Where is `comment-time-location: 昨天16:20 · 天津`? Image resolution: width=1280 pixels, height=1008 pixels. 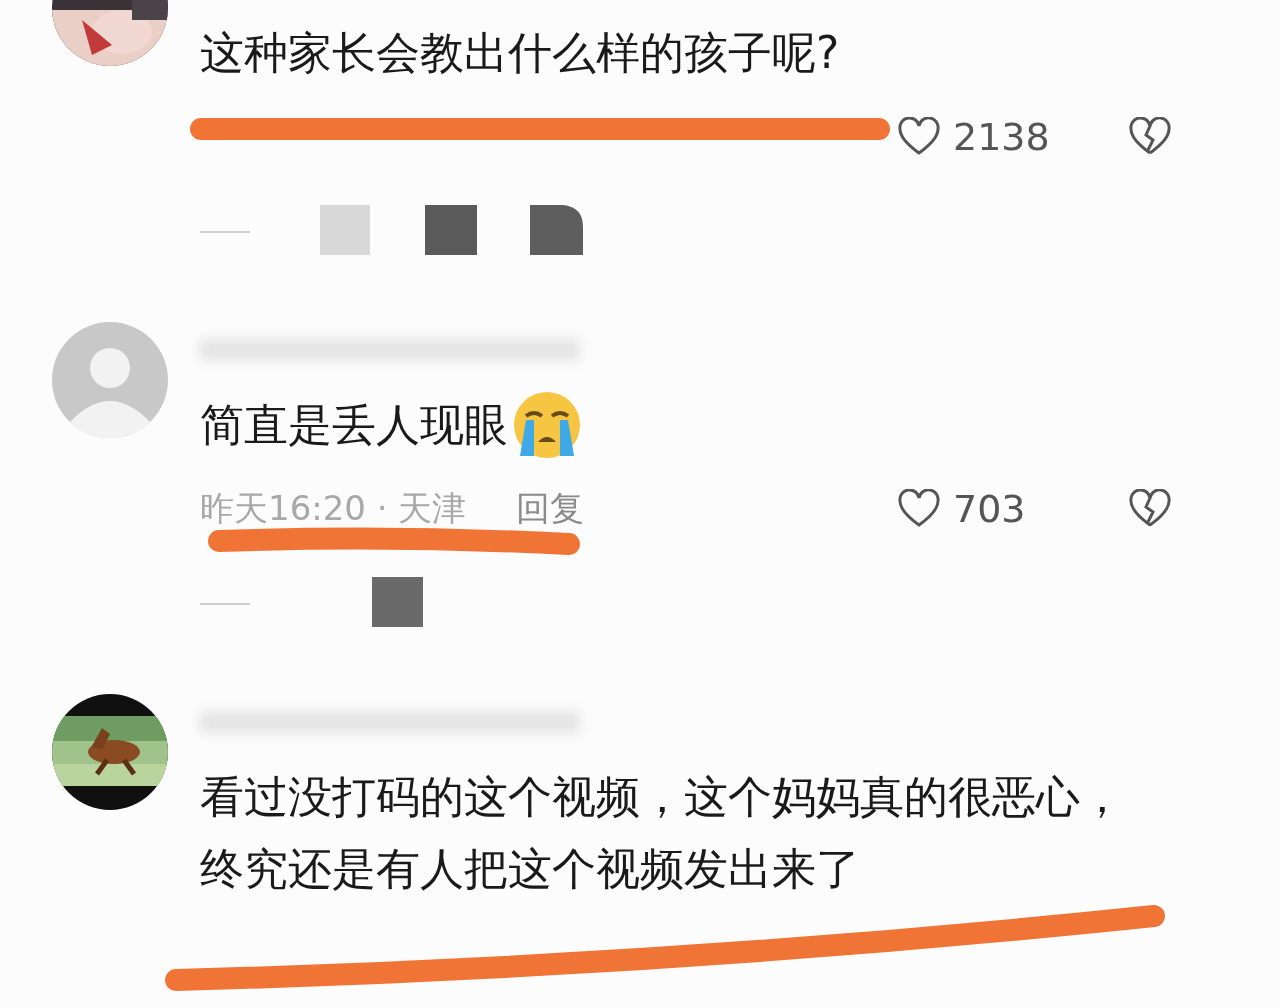 comment-time-location: 昨天16:20 · 天津 is located at coordinates (333, 508).